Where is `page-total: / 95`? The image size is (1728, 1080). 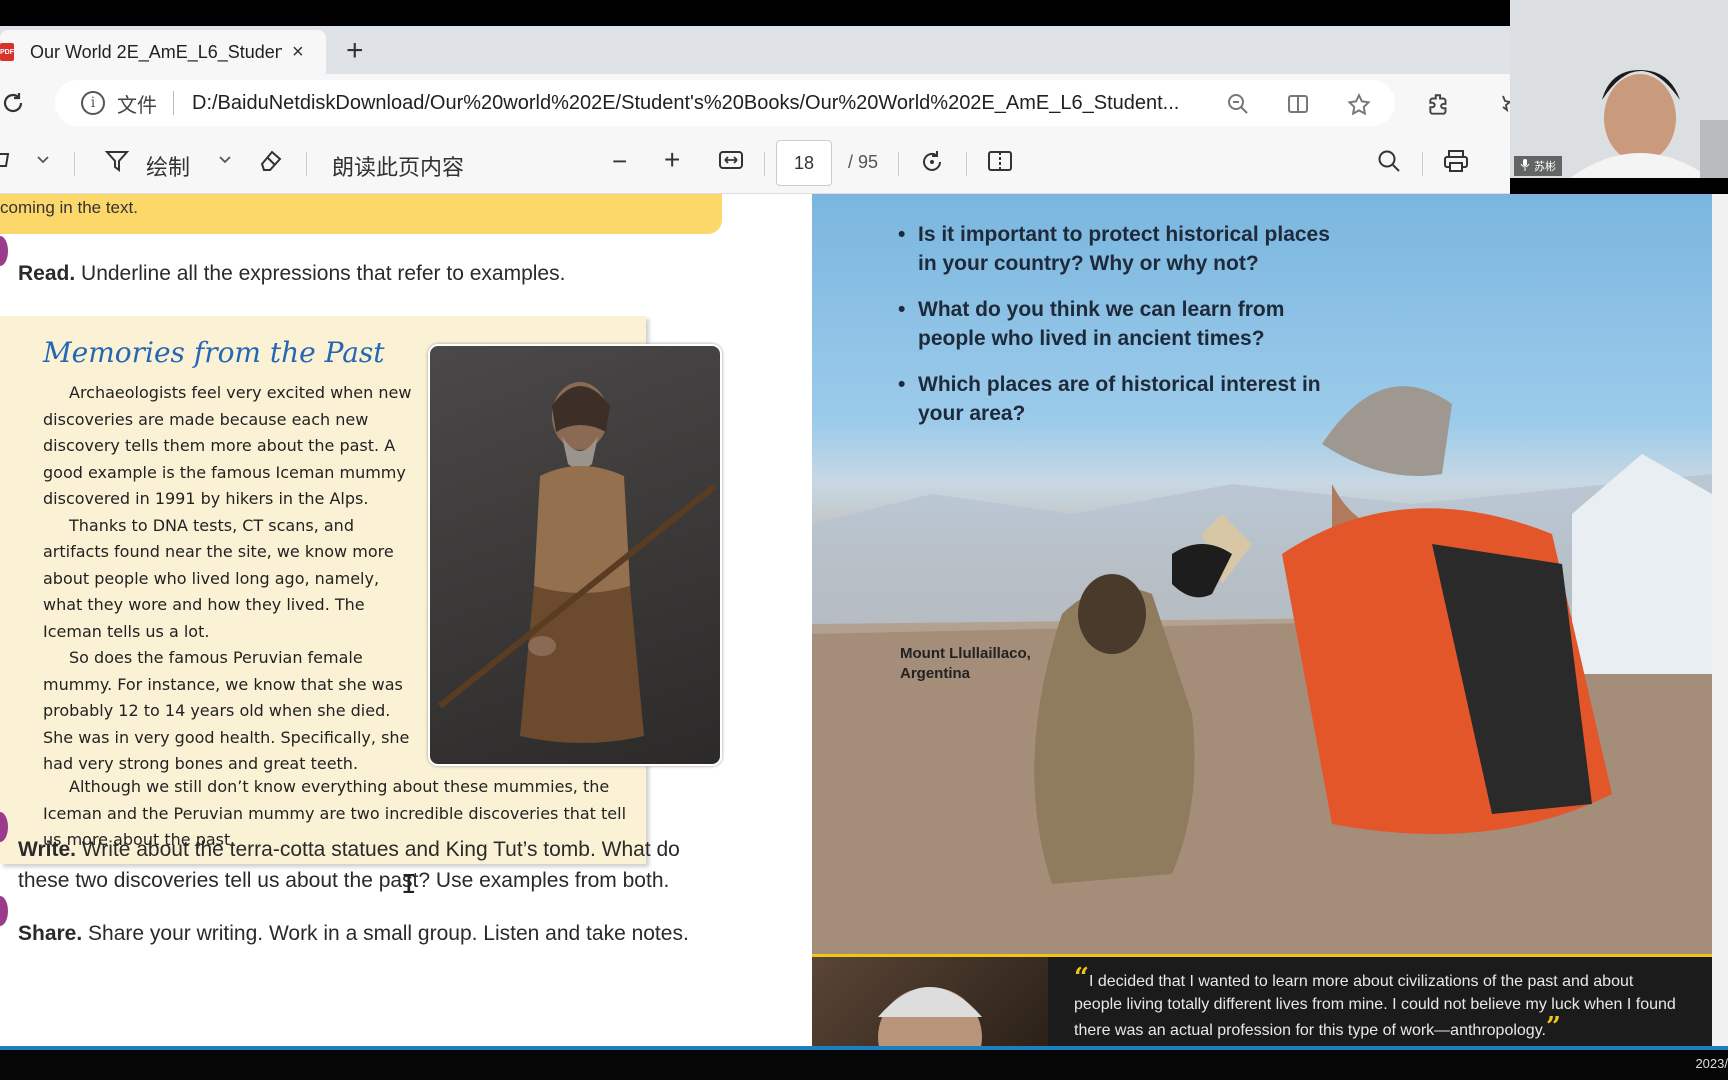
page-total: / 95 is located at coordinates (863, 162).